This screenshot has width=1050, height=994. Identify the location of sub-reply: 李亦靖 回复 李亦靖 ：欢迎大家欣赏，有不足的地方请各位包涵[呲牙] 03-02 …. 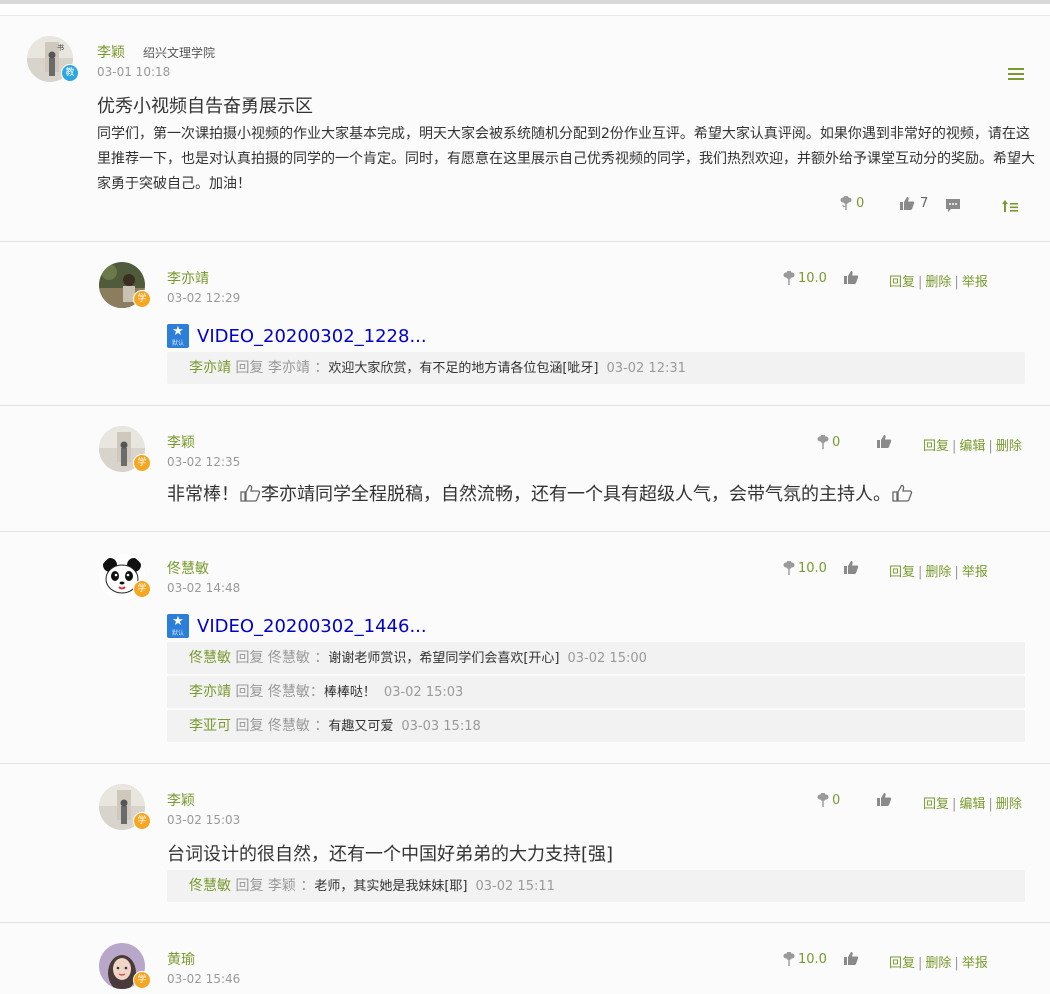
(596, 368).